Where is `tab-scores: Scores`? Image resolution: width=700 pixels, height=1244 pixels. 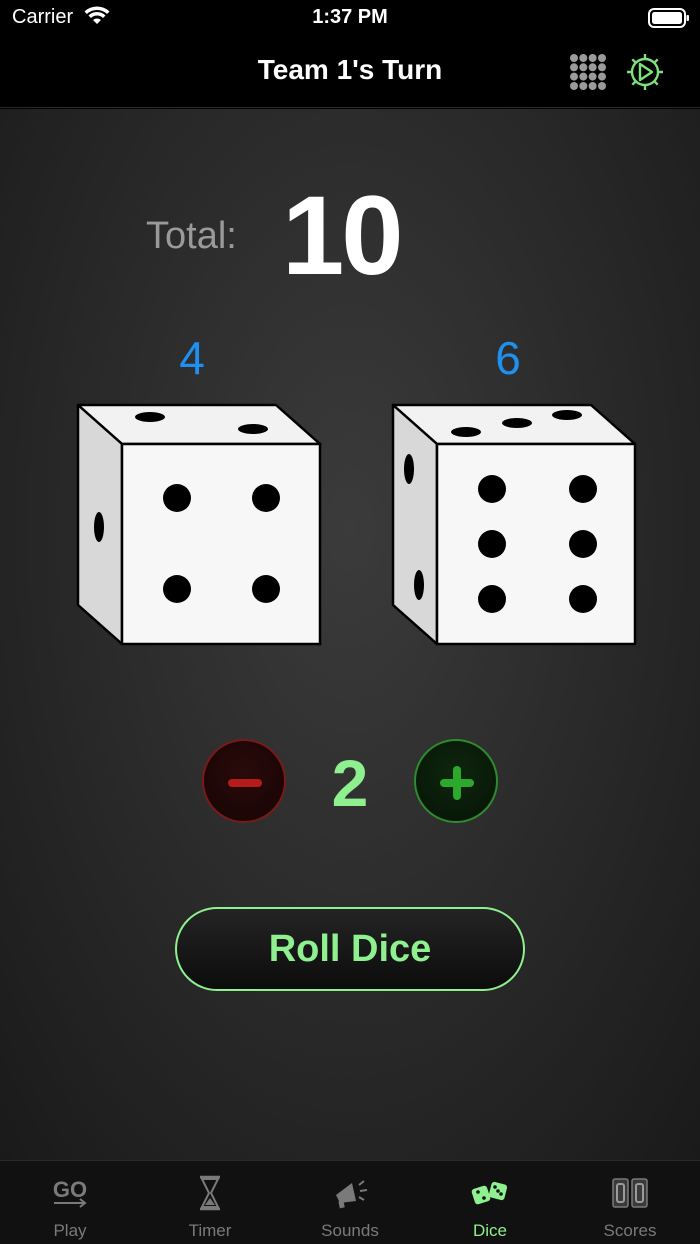
tab-scores: Scores is located at coordinates (630, 1202).